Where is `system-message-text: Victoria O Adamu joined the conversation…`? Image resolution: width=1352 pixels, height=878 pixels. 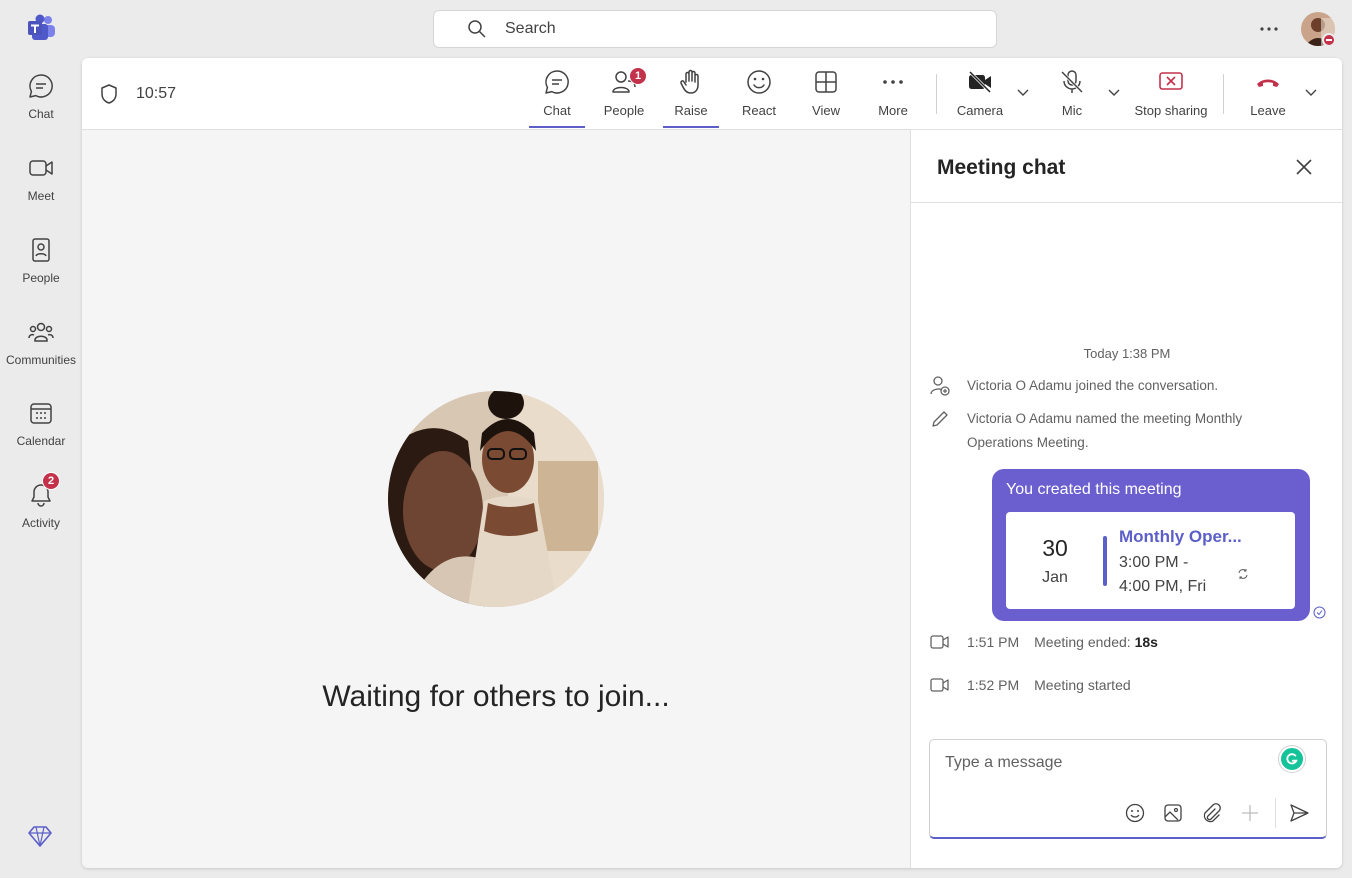
system-message-text: Victoria O Adamu joined the conversation… is located at coordinates (1093, 385).